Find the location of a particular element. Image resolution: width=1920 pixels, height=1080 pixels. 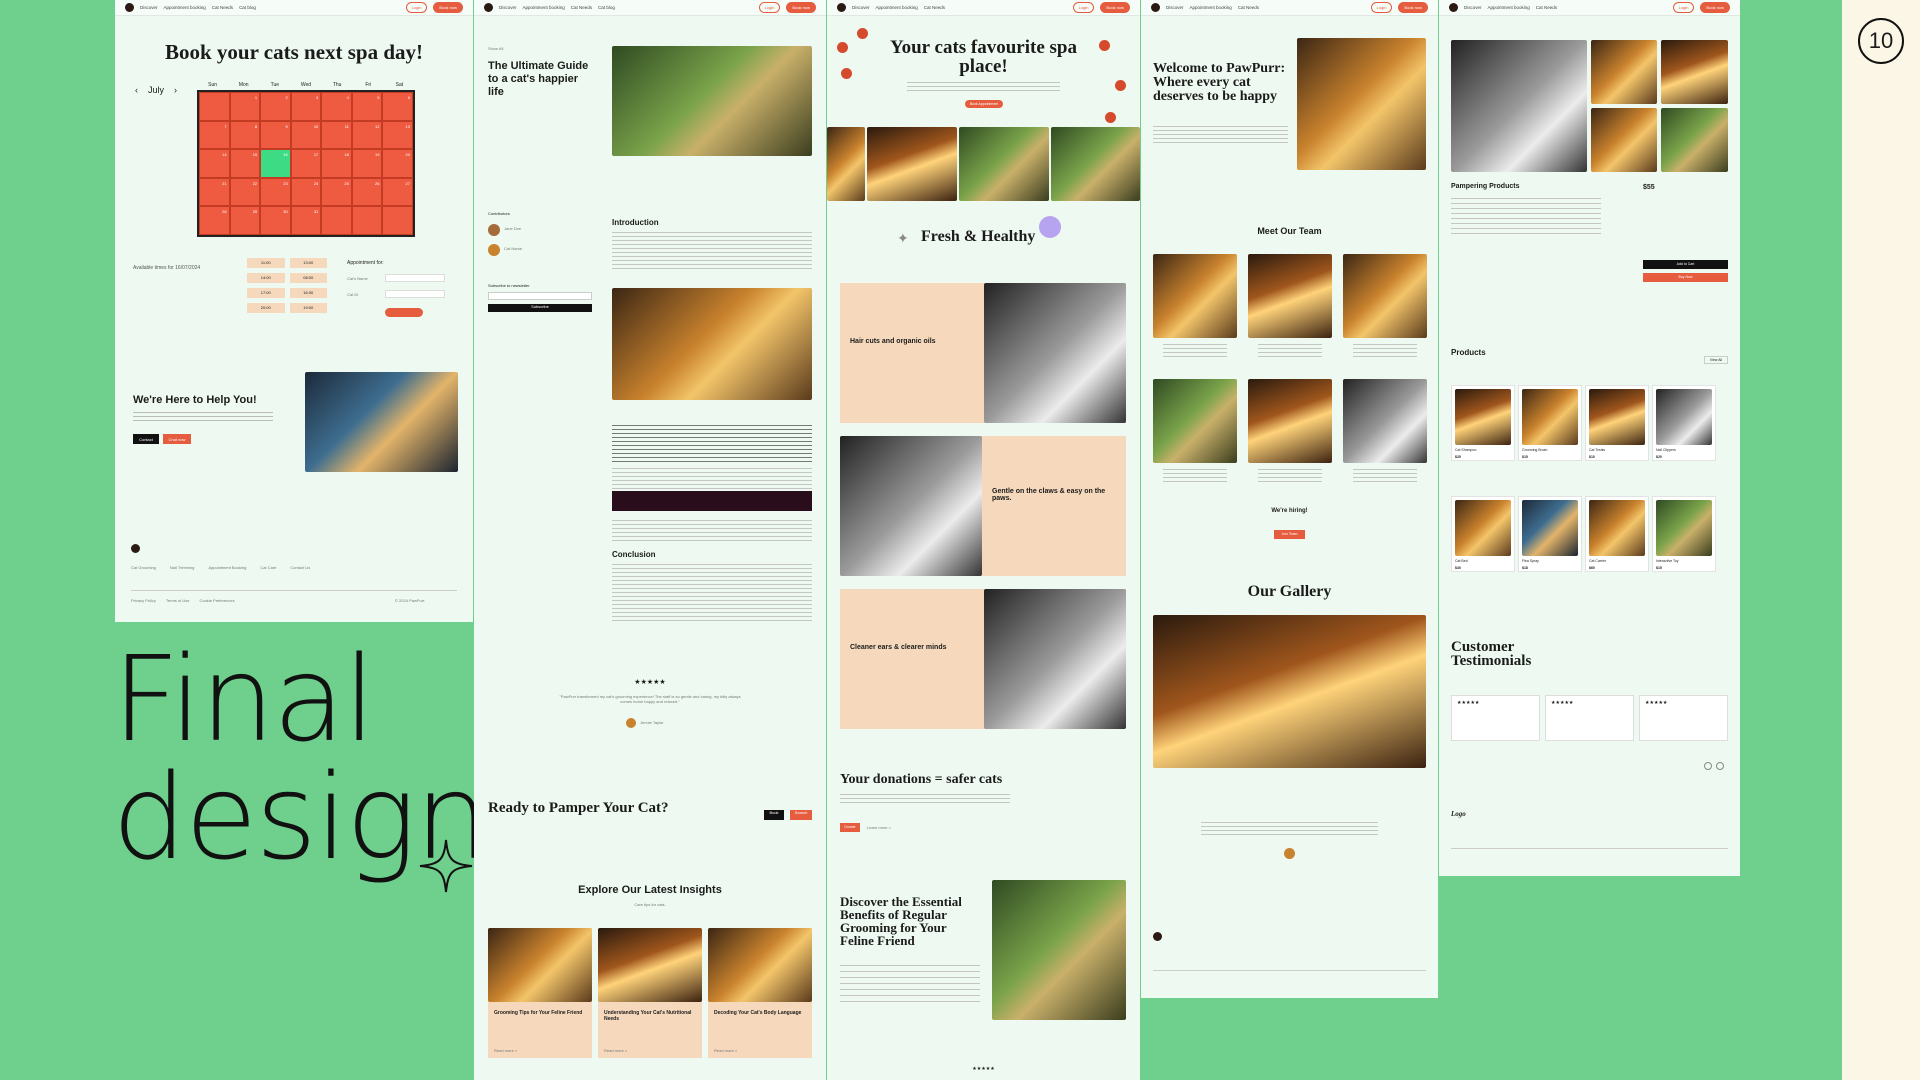

footer-link: Nail Trimming is located at coordinates (182, 567).